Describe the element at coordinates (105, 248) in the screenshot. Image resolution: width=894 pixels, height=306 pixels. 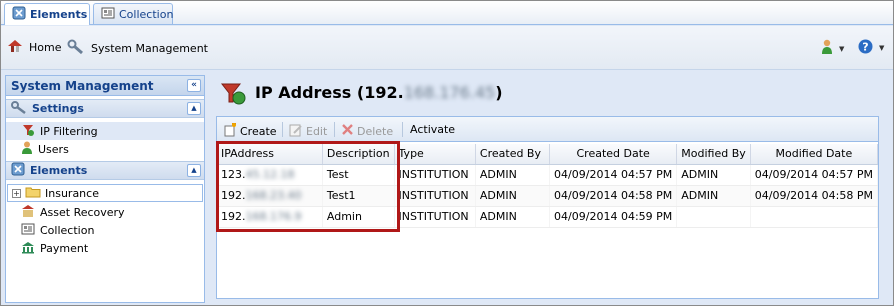
I see `tree-item-payment: Payment` at that location.